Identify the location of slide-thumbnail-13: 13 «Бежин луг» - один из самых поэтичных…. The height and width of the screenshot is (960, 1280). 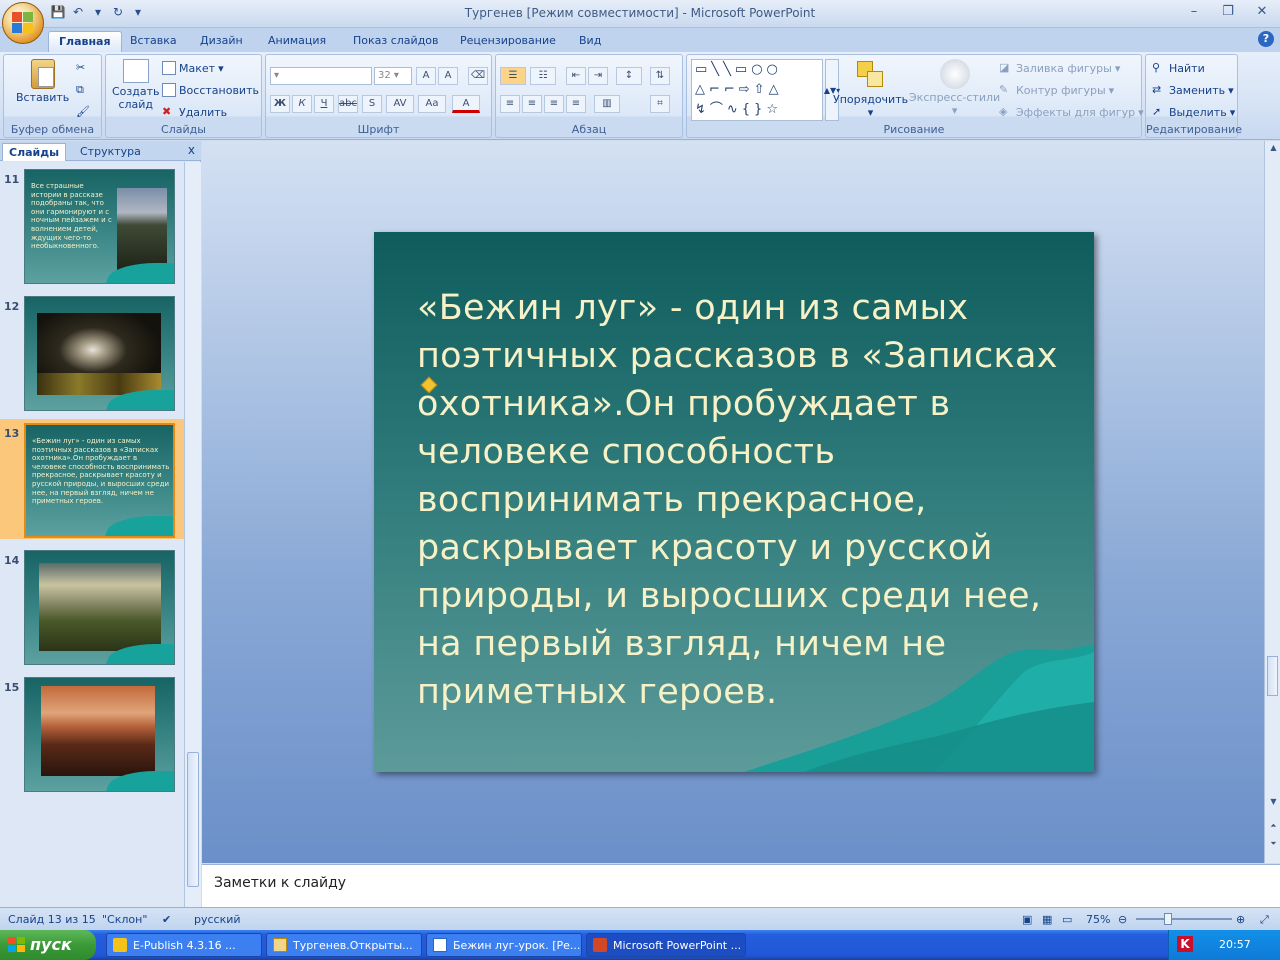
(92, 479).